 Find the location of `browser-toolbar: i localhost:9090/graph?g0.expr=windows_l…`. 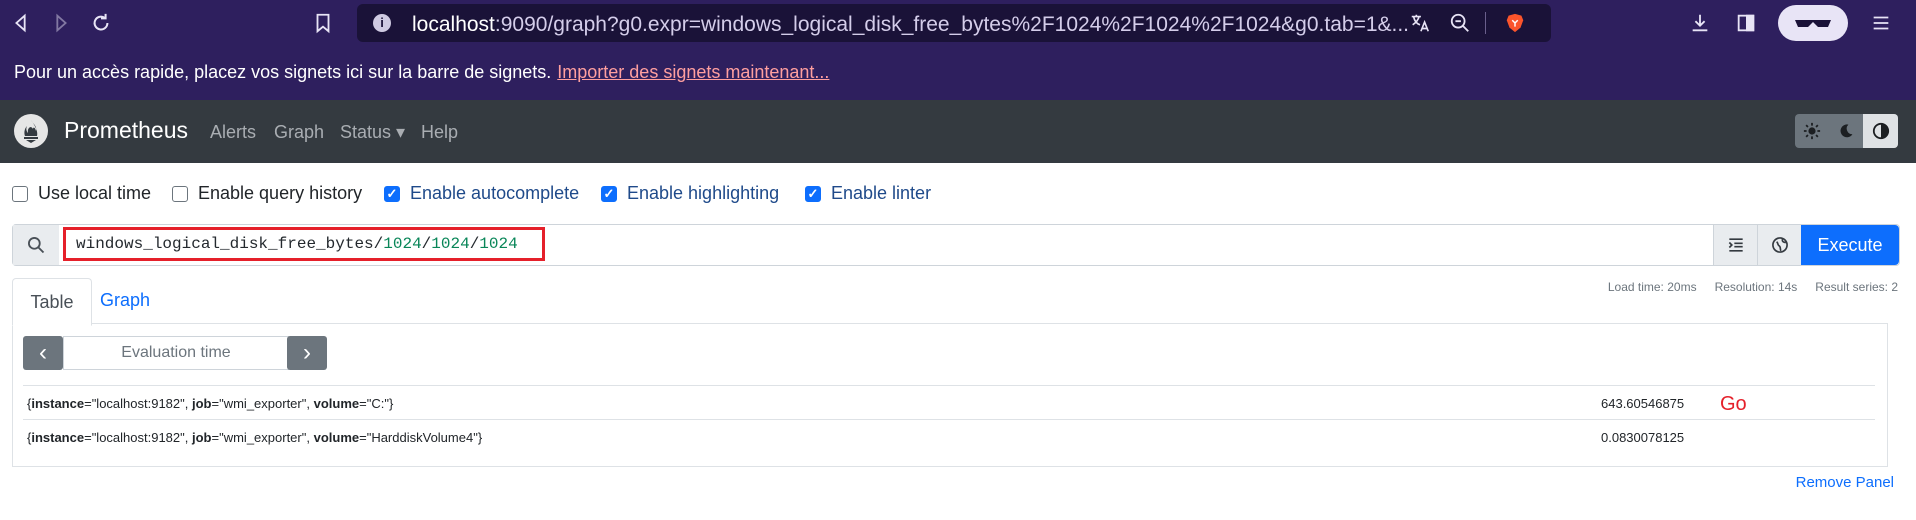

browser-toolbar: i localhost:9090/graph?g0.expr=windows_l… is located at coordinates (958, 23).